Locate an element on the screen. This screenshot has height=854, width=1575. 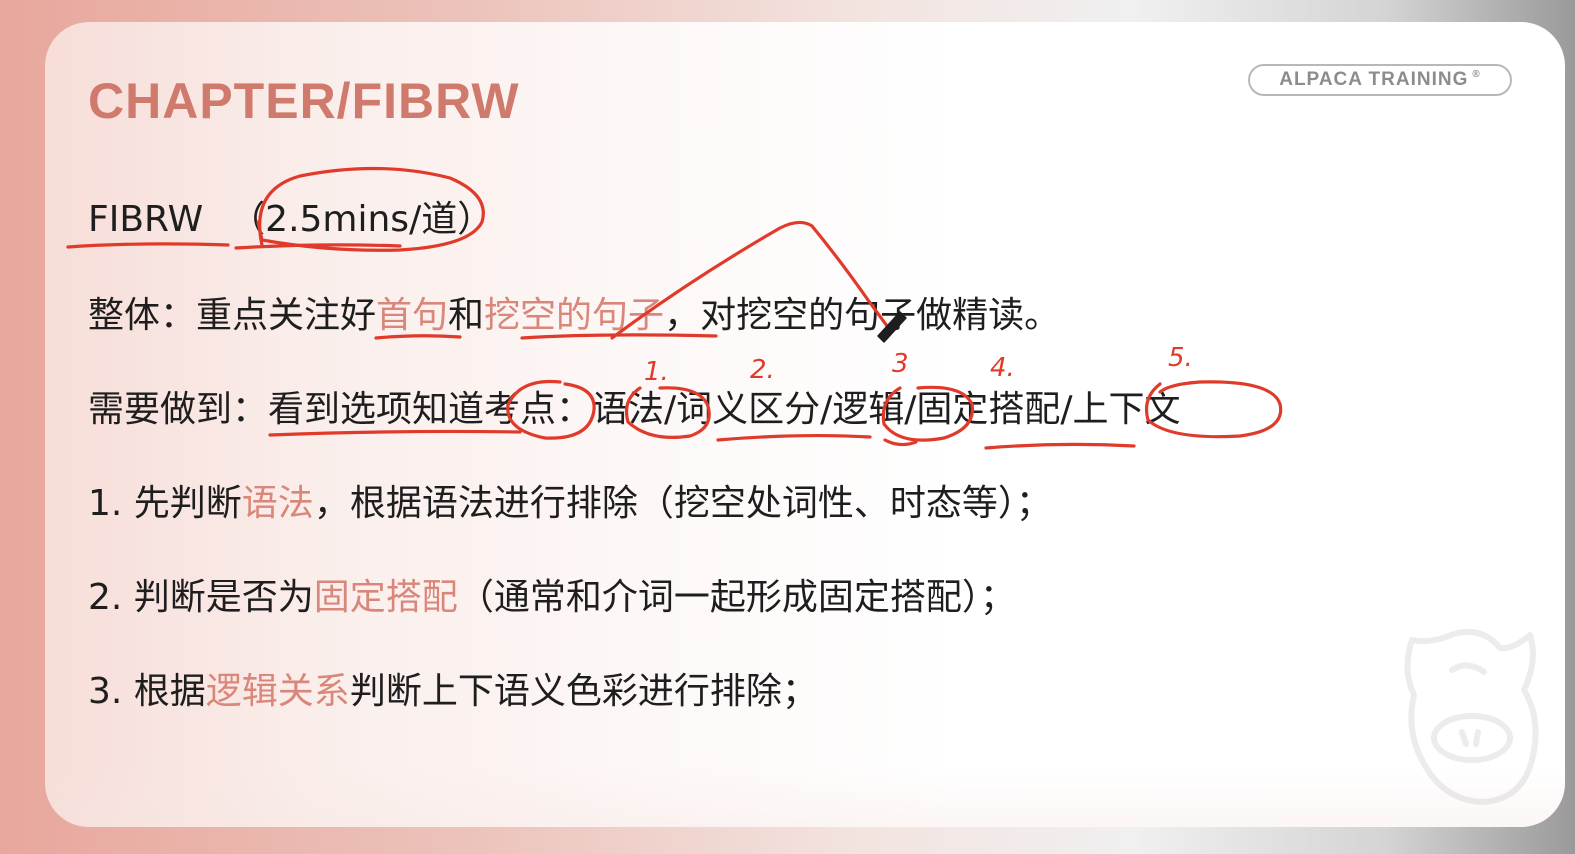
step2-accent: 固定搭配 is located at coordinates (385, 597).